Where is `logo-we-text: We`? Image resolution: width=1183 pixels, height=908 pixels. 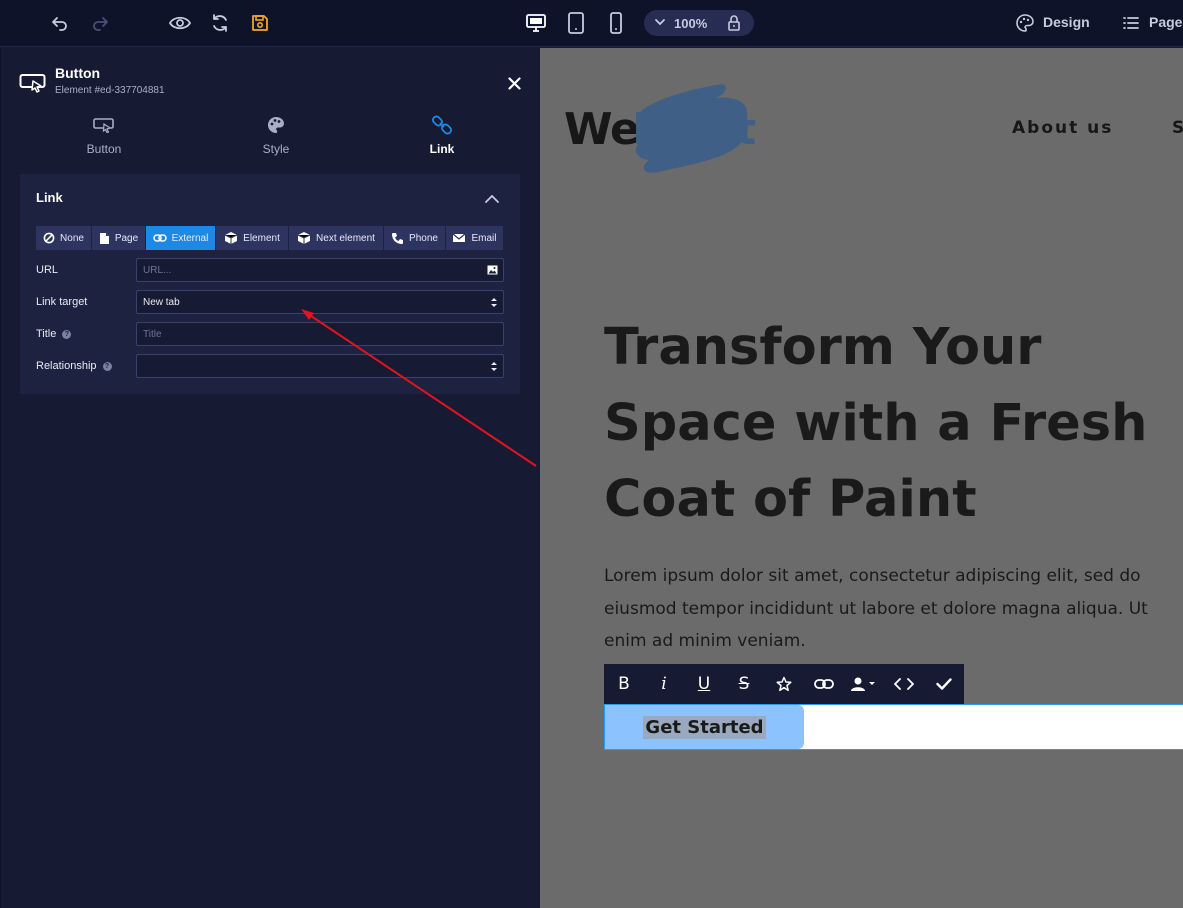
logo-we-text: We is located at coordinates (602, 129).